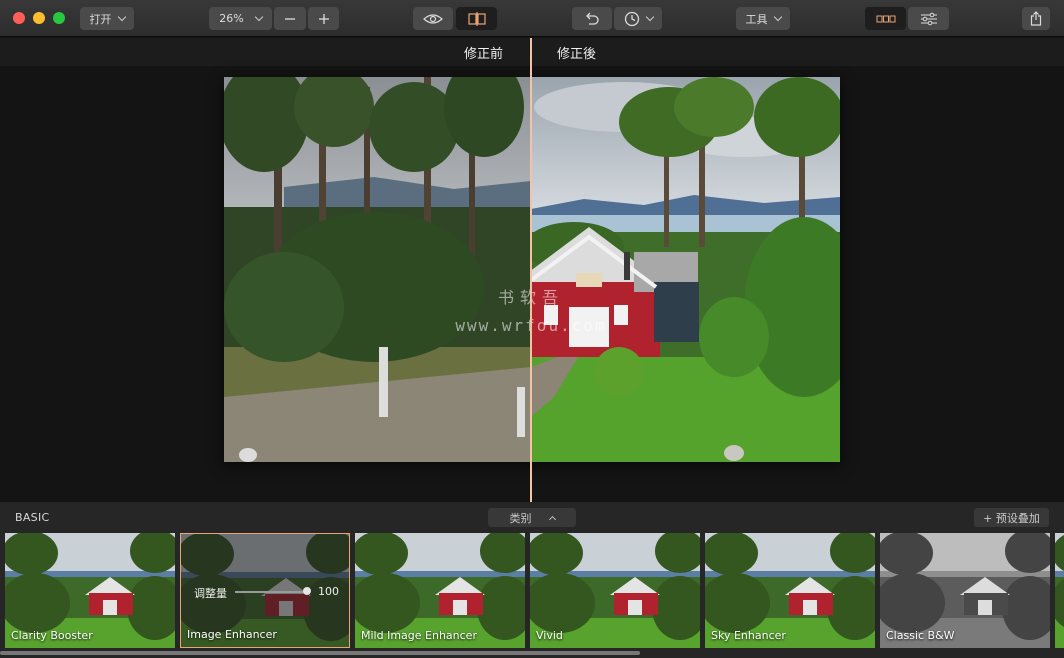 This screenshot has width=1064, height=658. Describe the element at coordinates (265, 590) in the screenshot. I see `preset-thumbnail-selected: 调整量 100 Image Enhancer` at that location.